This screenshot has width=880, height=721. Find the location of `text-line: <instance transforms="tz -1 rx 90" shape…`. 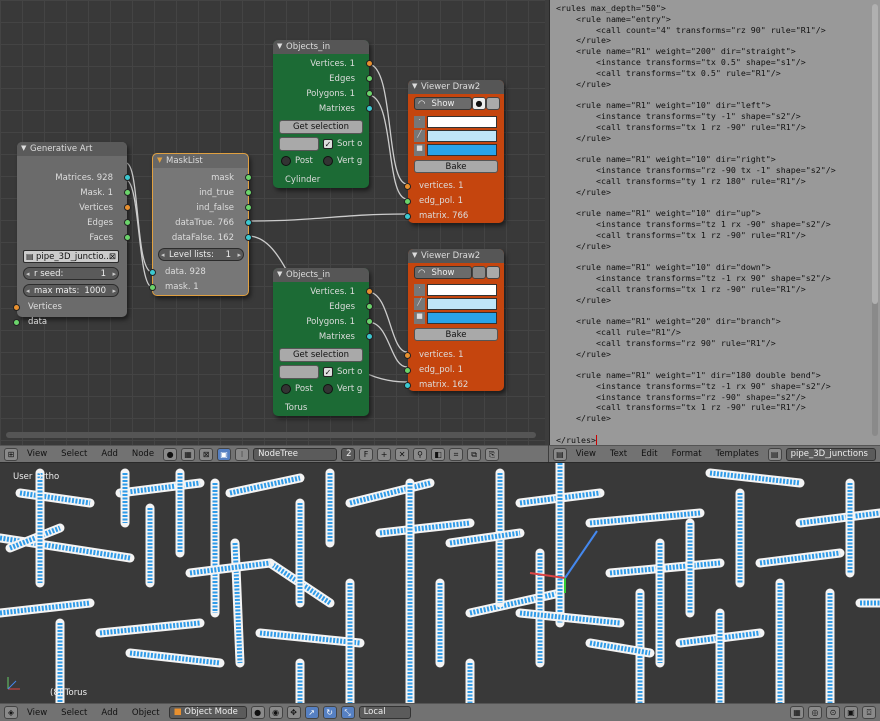

text-line: <instance transforms="tz -1 rx 90" shape… is located at coordinates (696, 386).